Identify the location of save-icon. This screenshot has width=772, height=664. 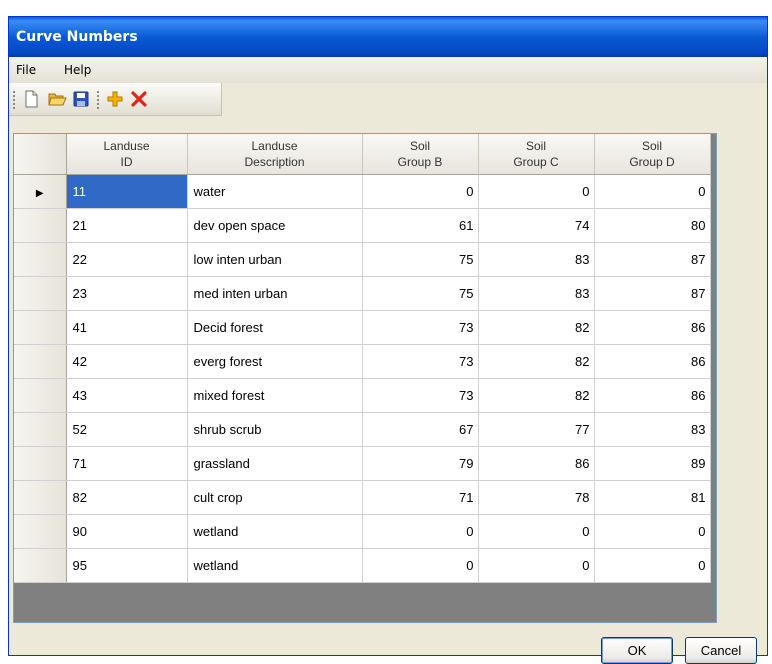
(81, 99).